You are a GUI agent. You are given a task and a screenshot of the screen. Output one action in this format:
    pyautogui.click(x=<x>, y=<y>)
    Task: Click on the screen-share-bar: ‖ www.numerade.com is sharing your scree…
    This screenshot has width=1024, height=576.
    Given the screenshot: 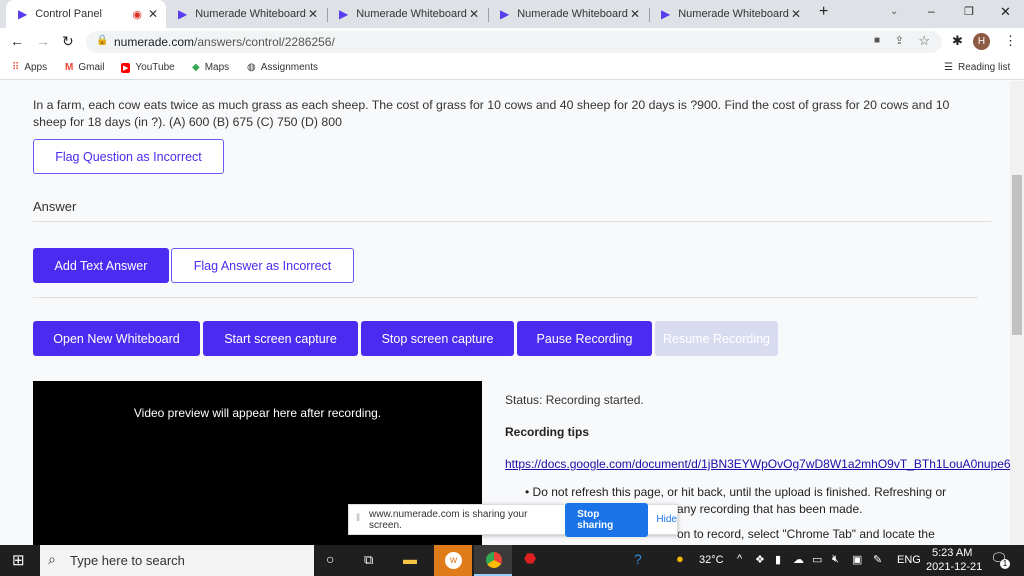 What is the action you would take?
    pyautogui.click(x=513, y=519)
    